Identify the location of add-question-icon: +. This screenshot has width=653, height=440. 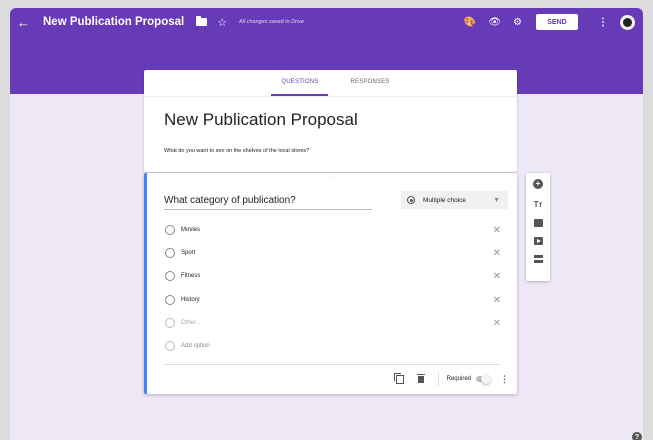
(538, 184).